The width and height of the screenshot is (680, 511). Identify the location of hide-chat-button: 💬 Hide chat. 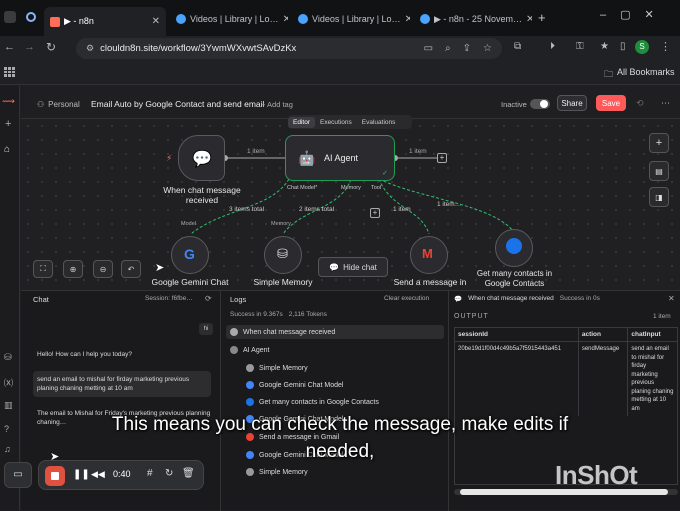
(353, 267).